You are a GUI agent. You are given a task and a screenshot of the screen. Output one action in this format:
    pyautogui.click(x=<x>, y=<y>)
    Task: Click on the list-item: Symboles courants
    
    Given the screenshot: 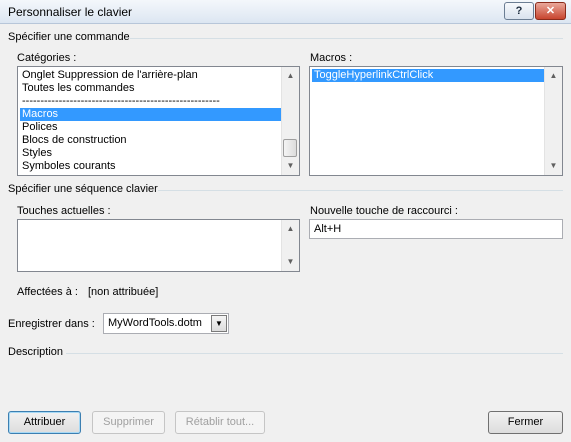 What is the action you would take?
    pyautogui.click(x=150, y=166)
    